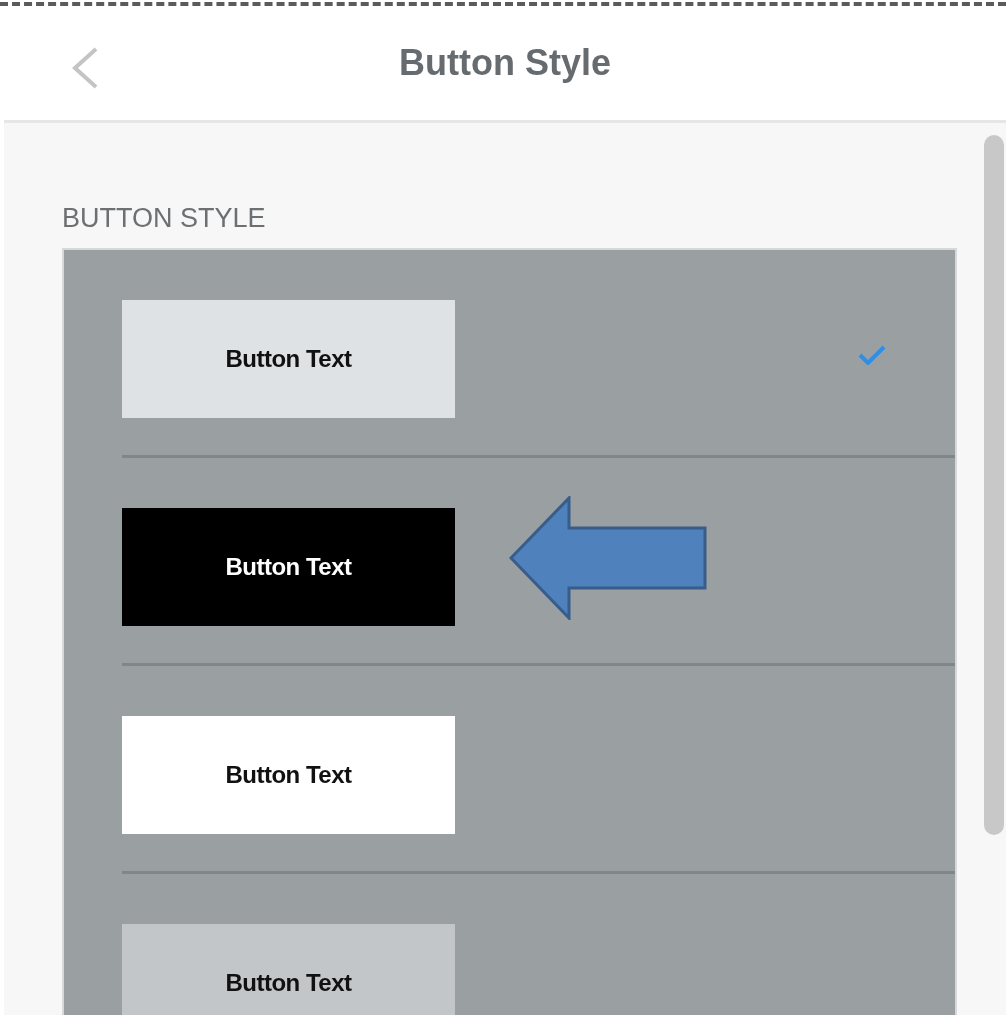 This screenshot has height=1015, width=1006. Describe the element at coordinates (85, 68) in the screenshot. I see `back-chevron-icon` at that location.